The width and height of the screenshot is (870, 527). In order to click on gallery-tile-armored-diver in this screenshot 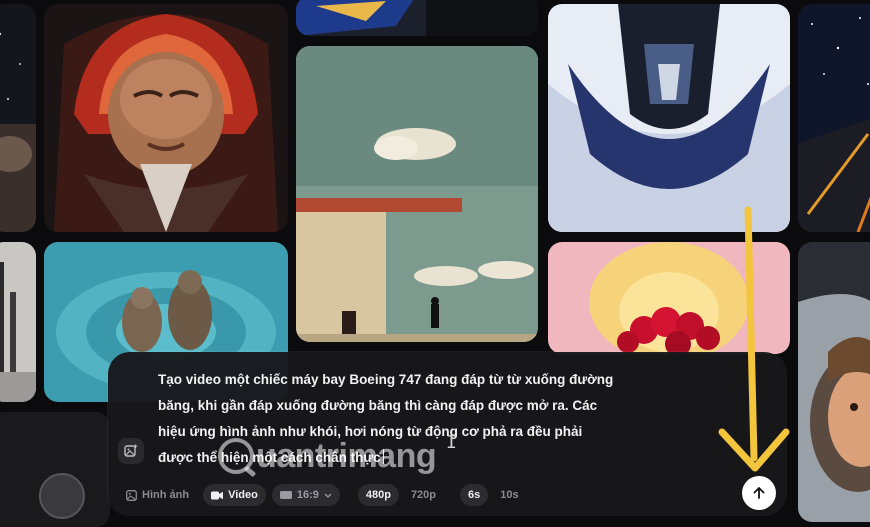, I will do `click(669, 118)`.